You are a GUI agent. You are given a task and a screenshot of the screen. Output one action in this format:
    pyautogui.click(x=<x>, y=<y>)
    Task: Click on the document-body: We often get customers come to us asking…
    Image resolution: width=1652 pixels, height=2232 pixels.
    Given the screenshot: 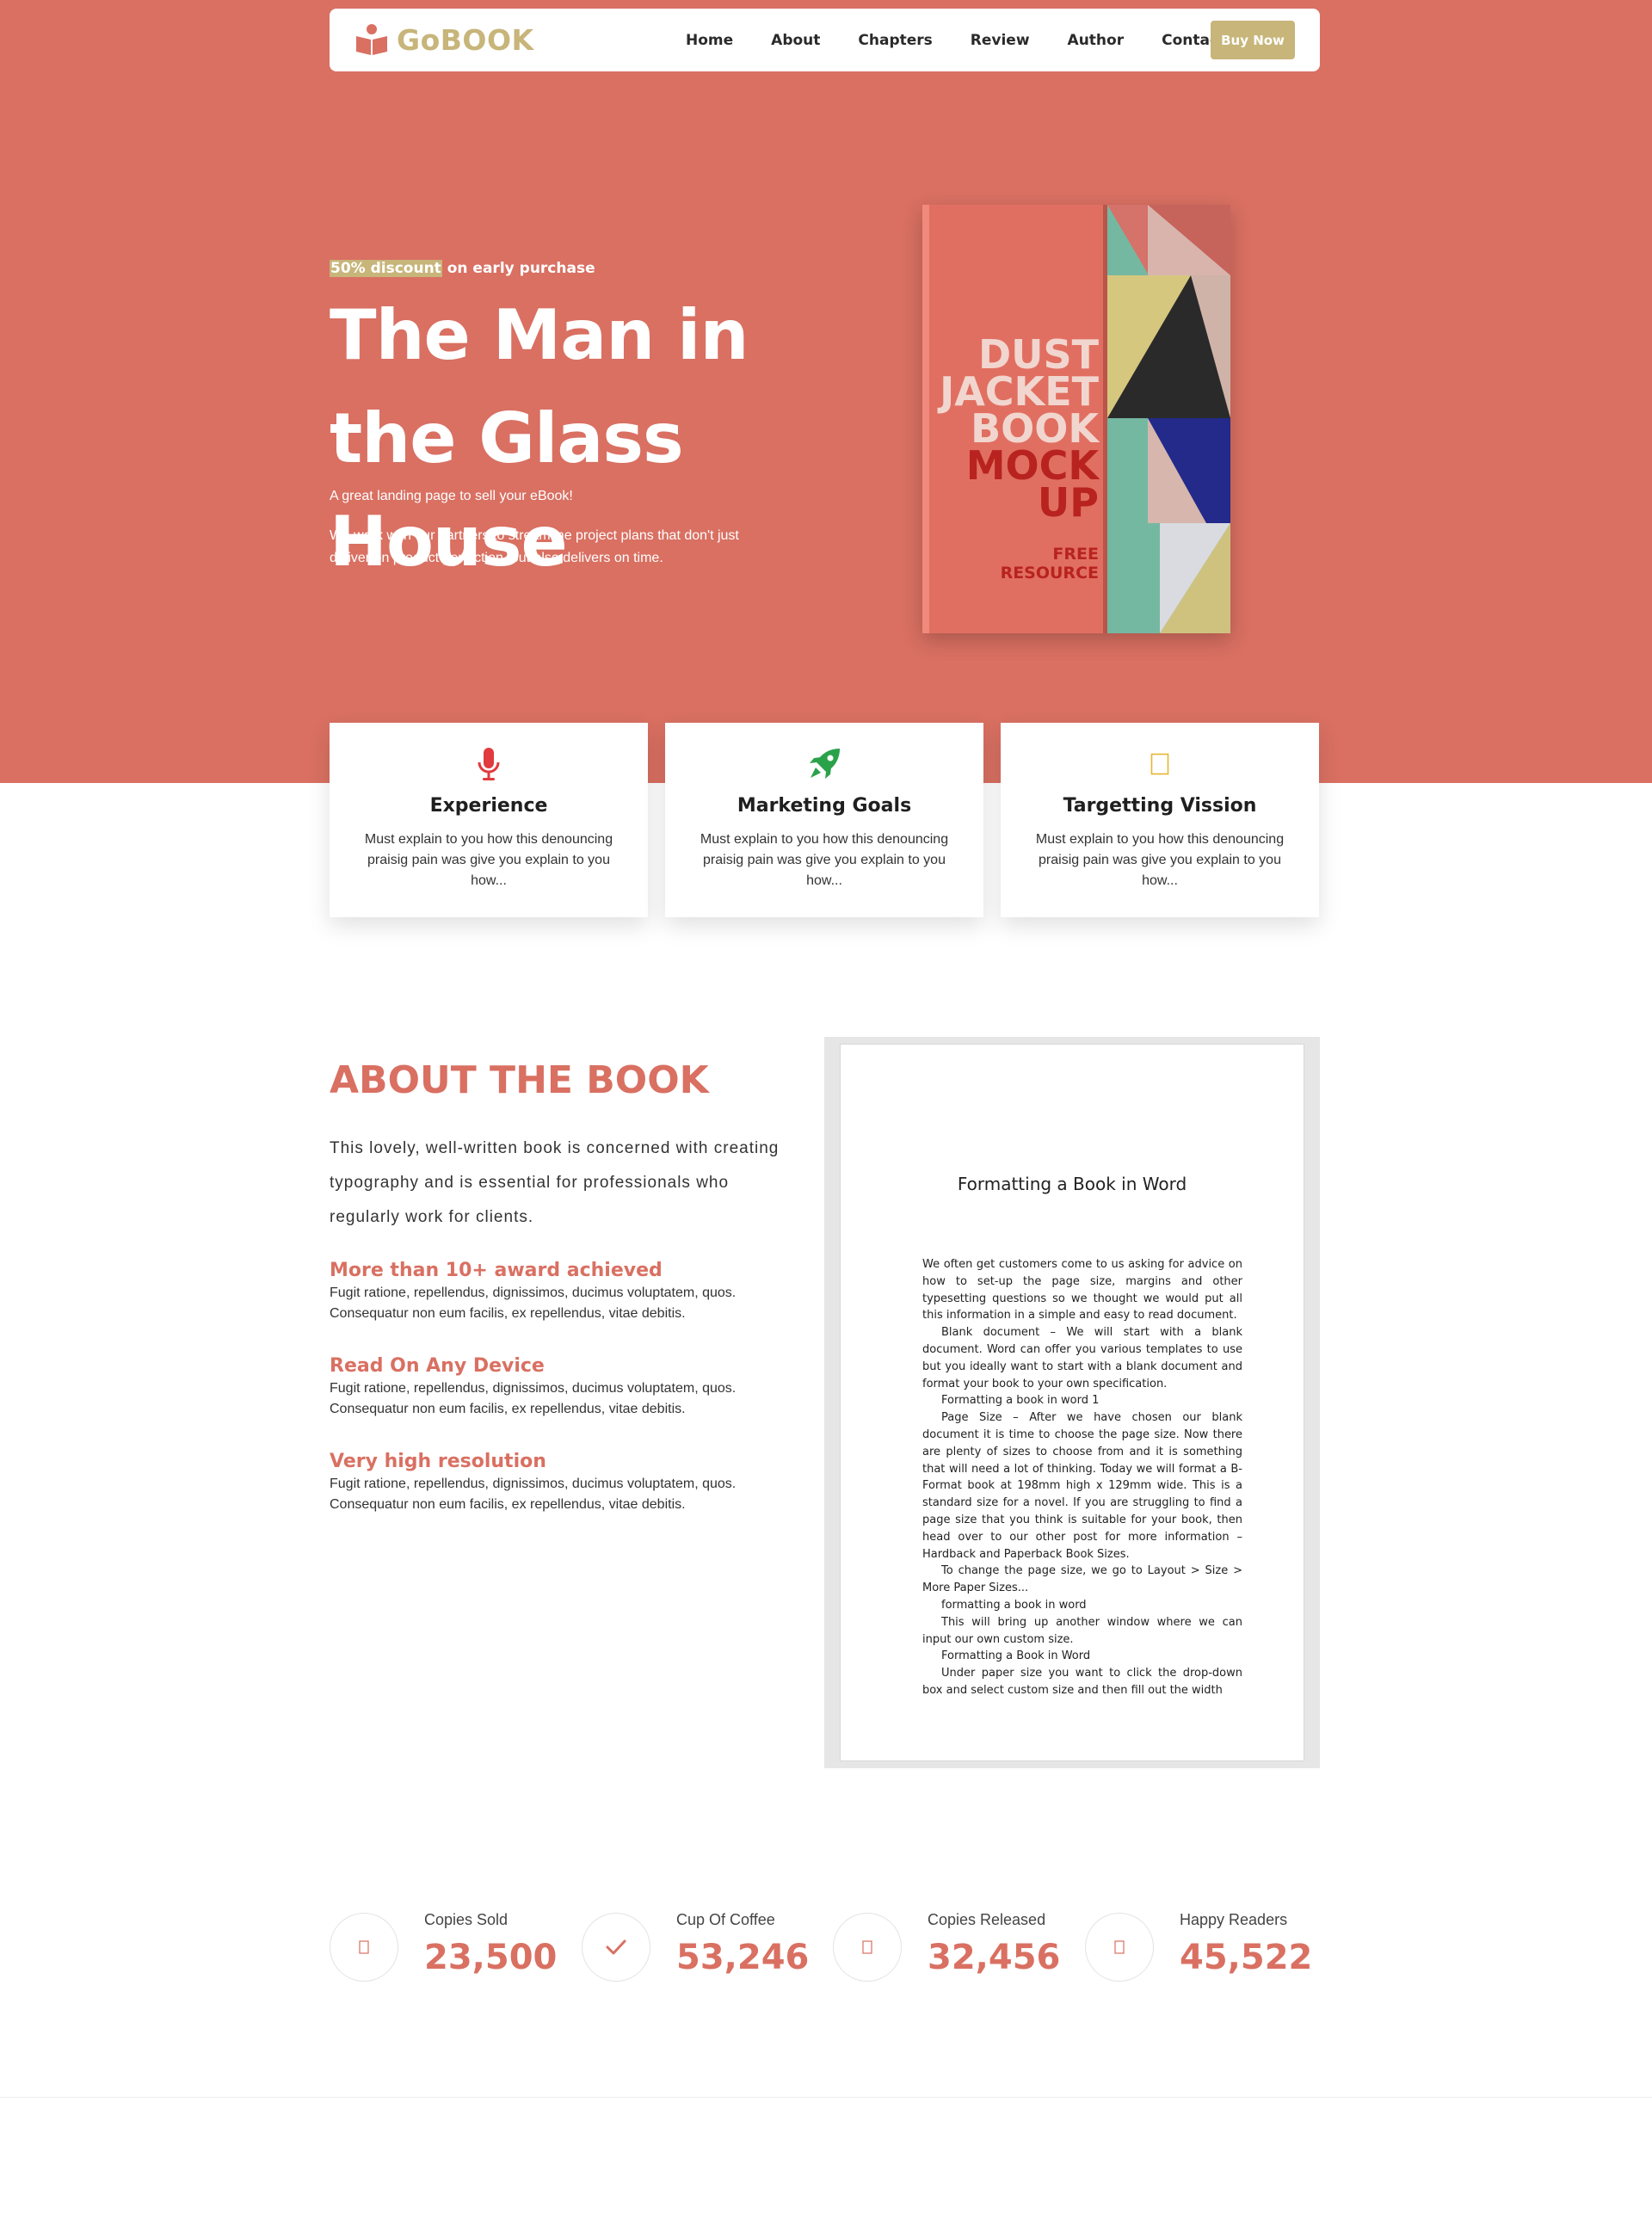 What is the action you would take?
    pyautogui.click(x=1082, y=1477)
    